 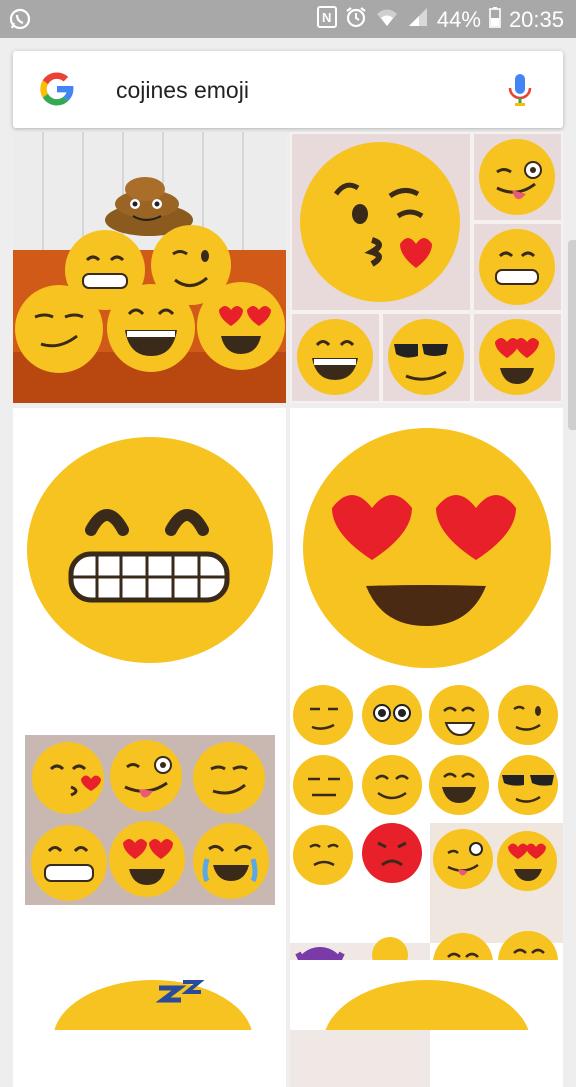 I want to click on clock: 20:35, so click(x=536, y=19).